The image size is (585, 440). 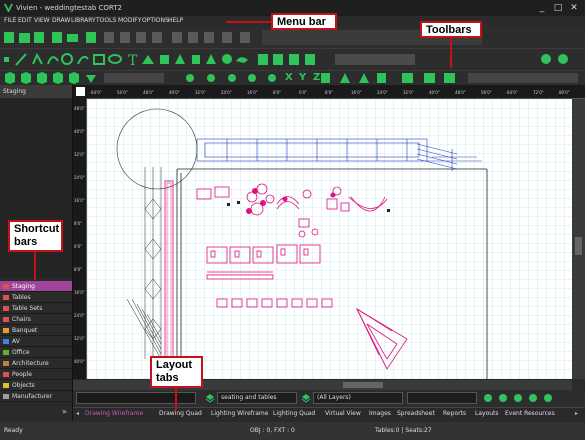 I want to click on ruler-tick-label: 72'0", so click(x=538, y=92).